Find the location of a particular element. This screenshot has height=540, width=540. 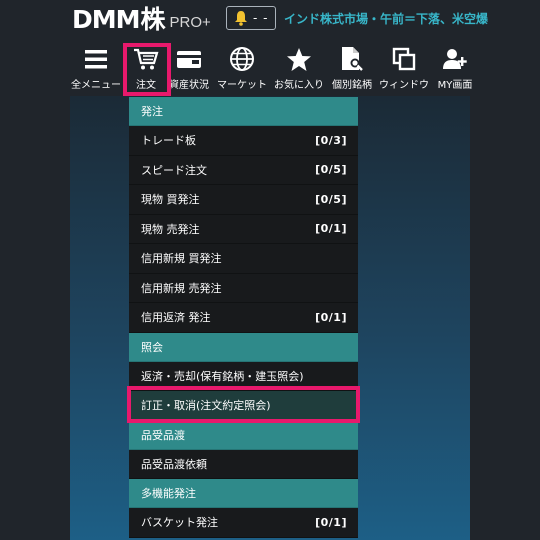

nav-favorites: お気に入り is located at coordinates (299, 68).